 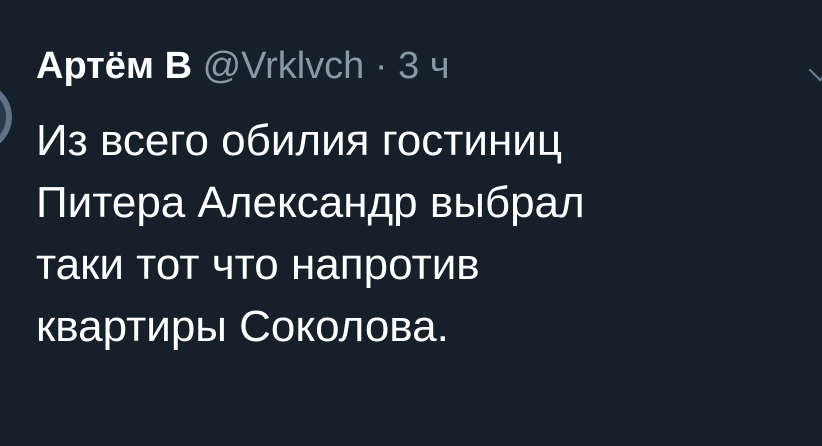 I want to click on author-name: Артём В, so click(x=114, y=66).